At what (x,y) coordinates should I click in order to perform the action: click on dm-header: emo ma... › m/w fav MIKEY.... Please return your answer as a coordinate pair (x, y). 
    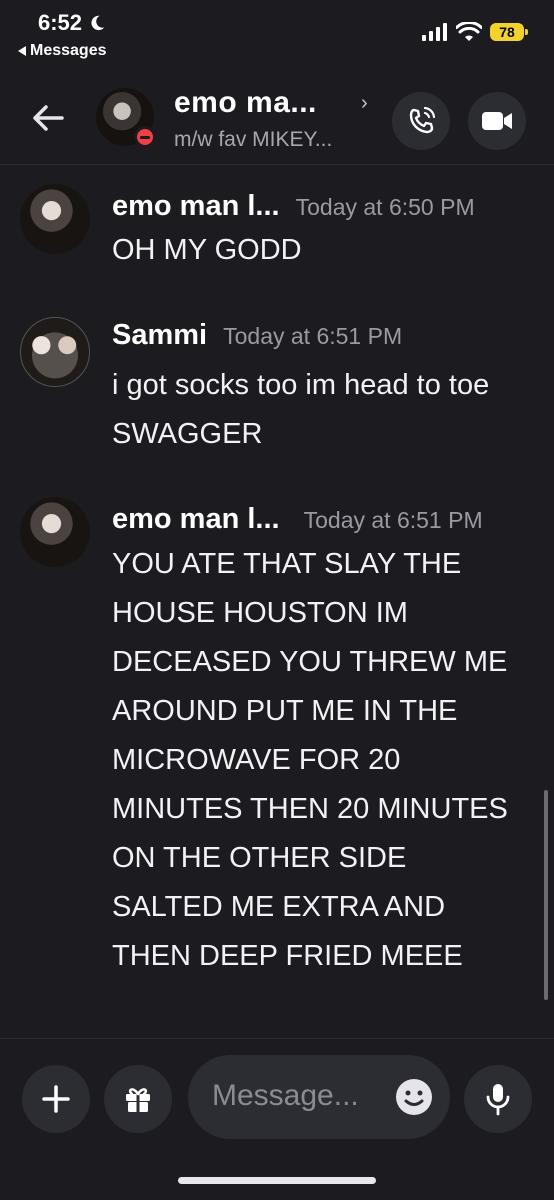
    Looking at the image, I should click on (277, 118).